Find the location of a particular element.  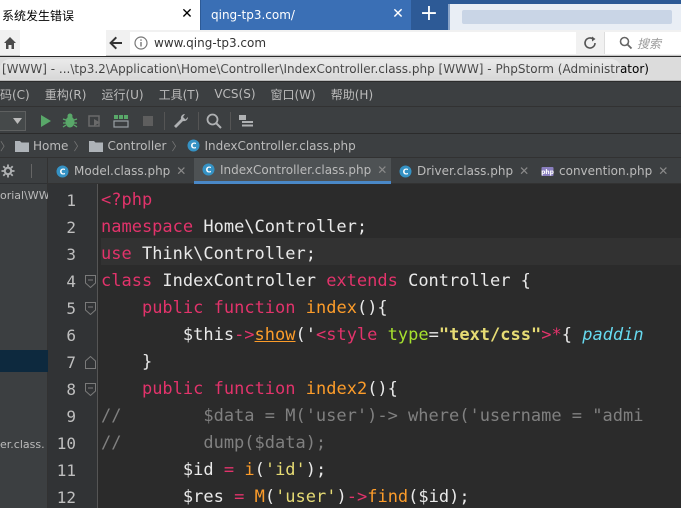

php-file-icon: php is located at coordinates (547, 171).